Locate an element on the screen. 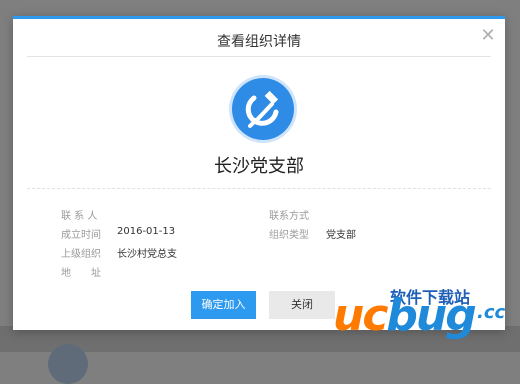  confirm-join-button: 确定加入 is located at coordinates (223, 305).